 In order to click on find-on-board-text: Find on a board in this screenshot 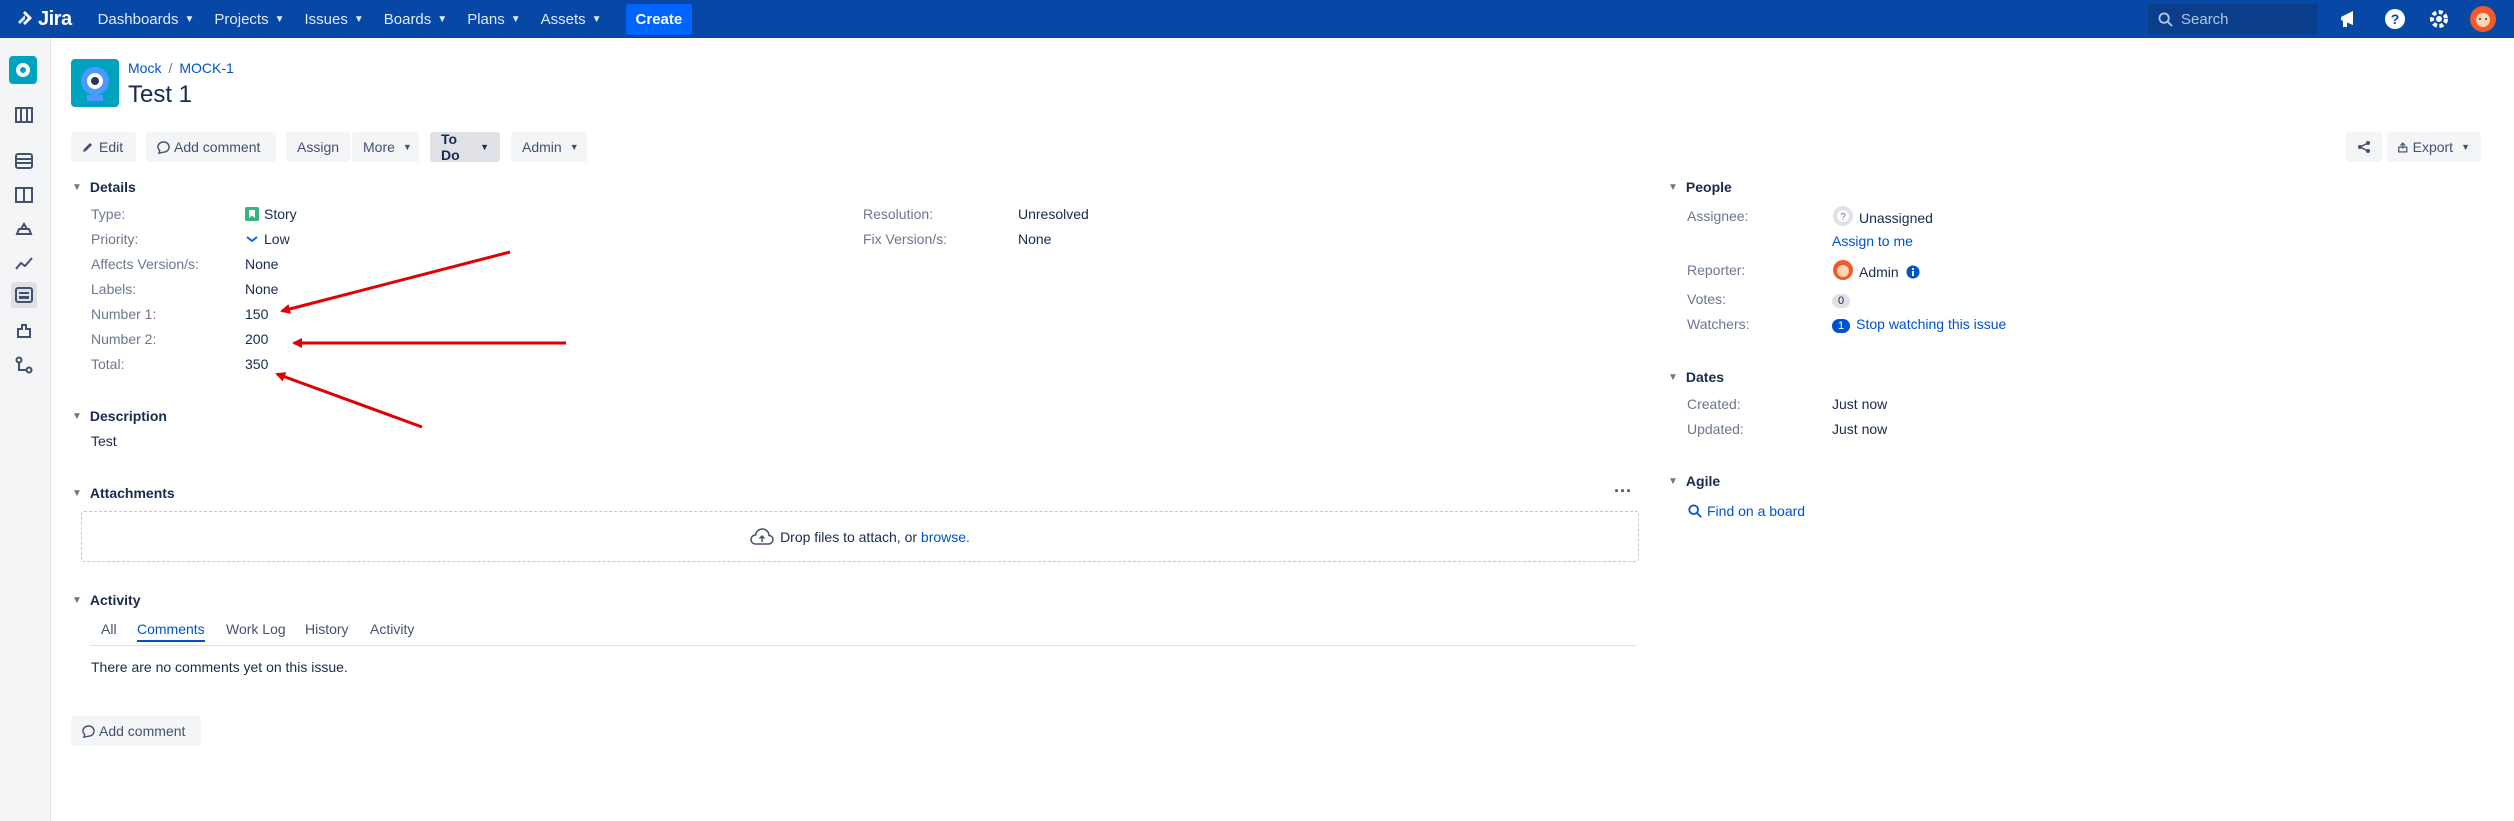, I will do `click(1756, 511)`.